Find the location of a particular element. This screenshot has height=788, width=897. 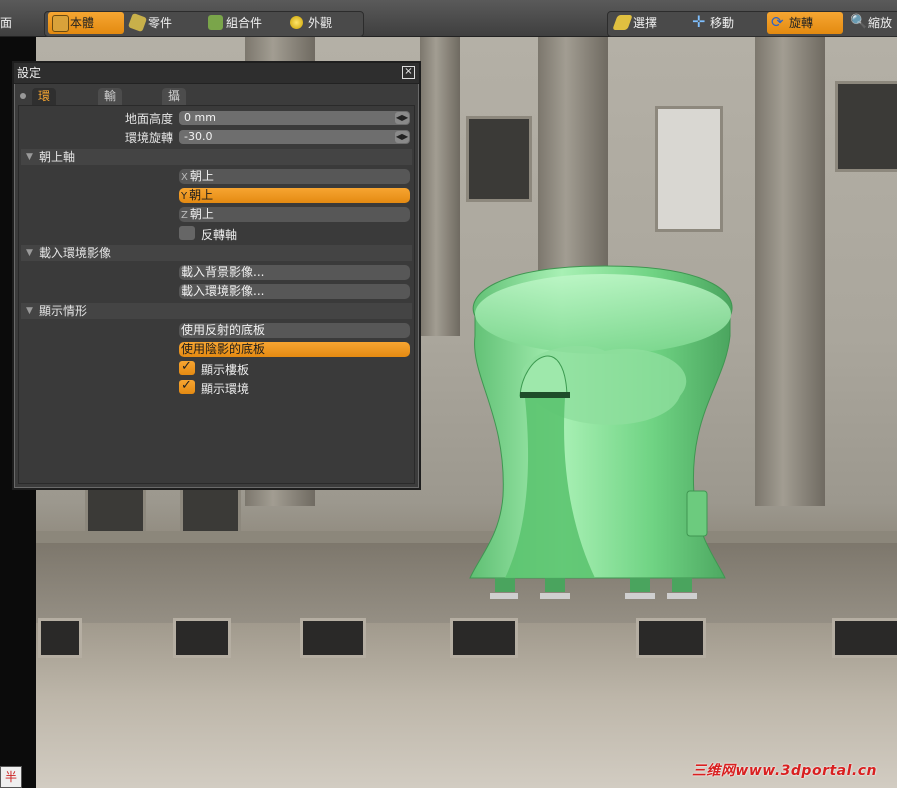

zoom-tool-button: 🔍 縮放 is located at coordinates (871, 23).